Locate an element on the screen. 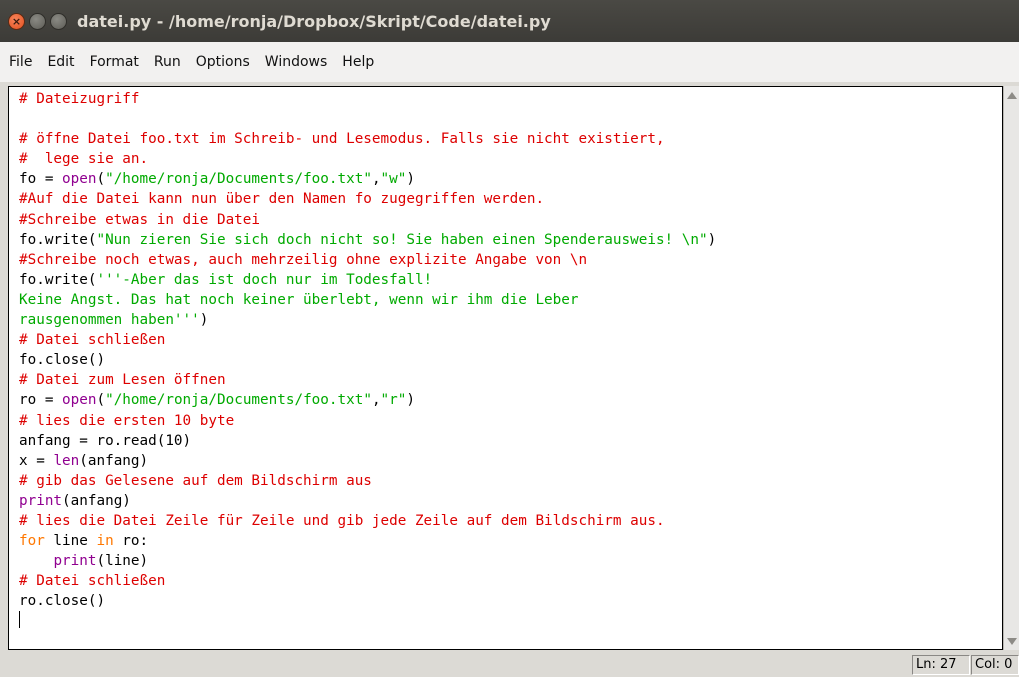  code-line: ro.close() is located at coordinates (367, 601).